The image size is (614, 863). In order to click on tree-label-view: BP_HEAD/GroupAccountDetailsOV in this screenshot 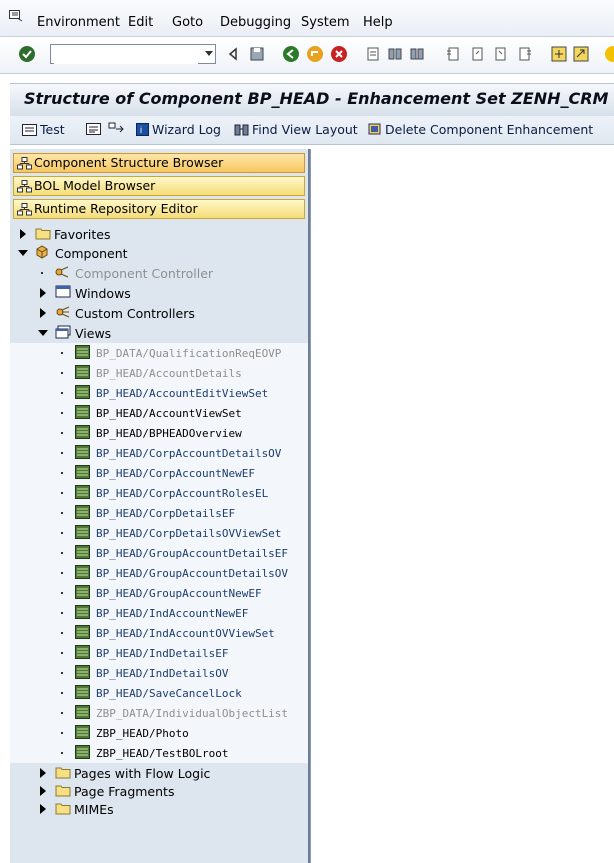, I will do `click(192, 573)`.